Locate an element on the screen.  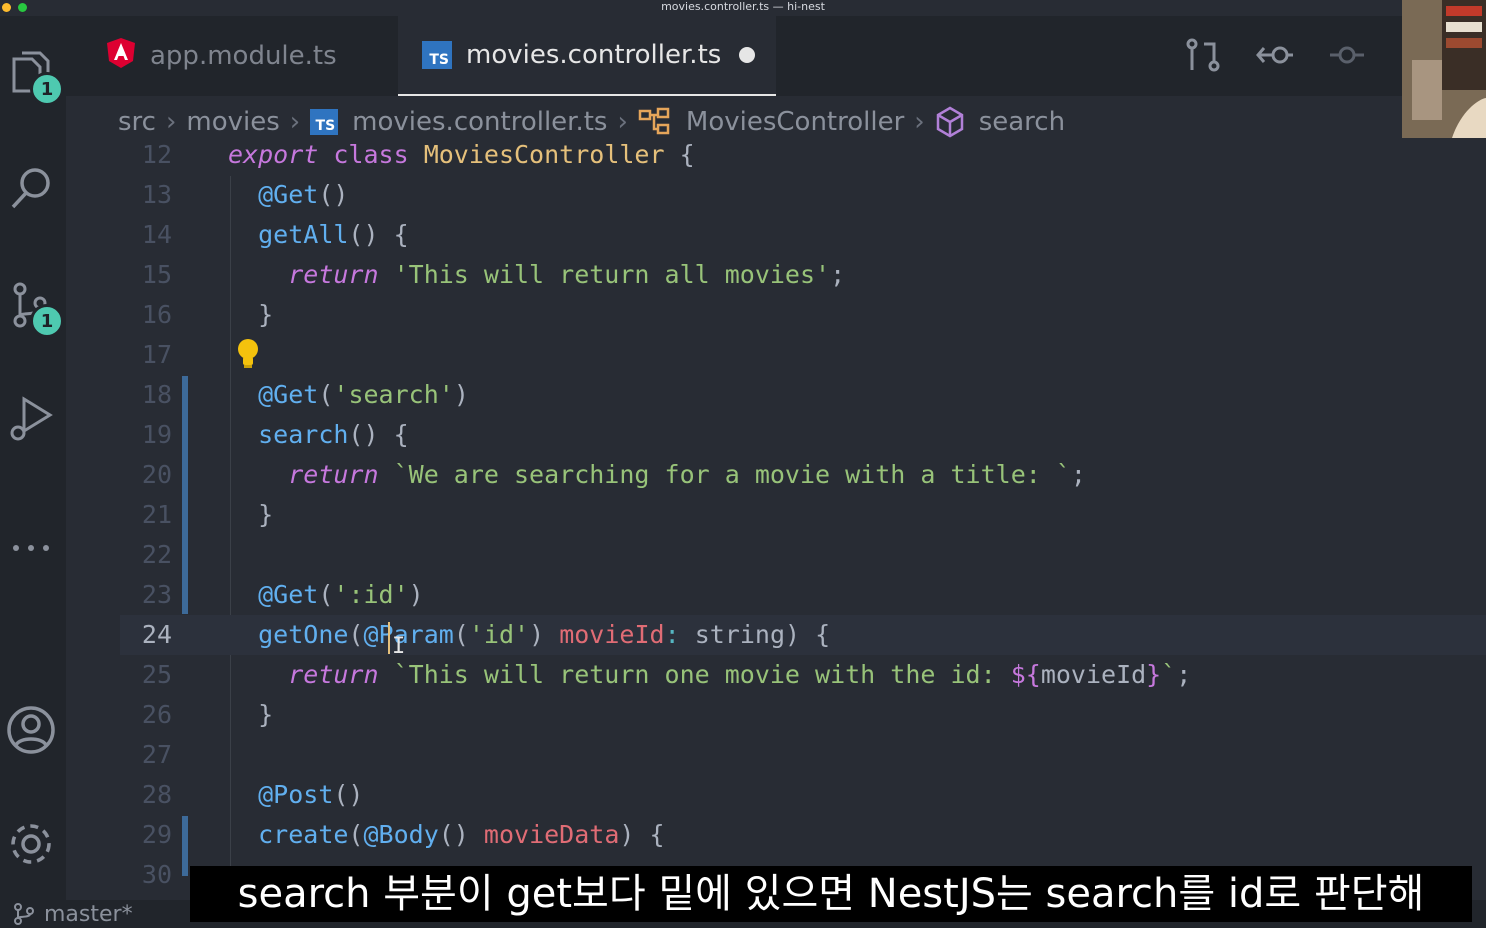
tab-label: app.module.ts is located at coordinates (243, 56).